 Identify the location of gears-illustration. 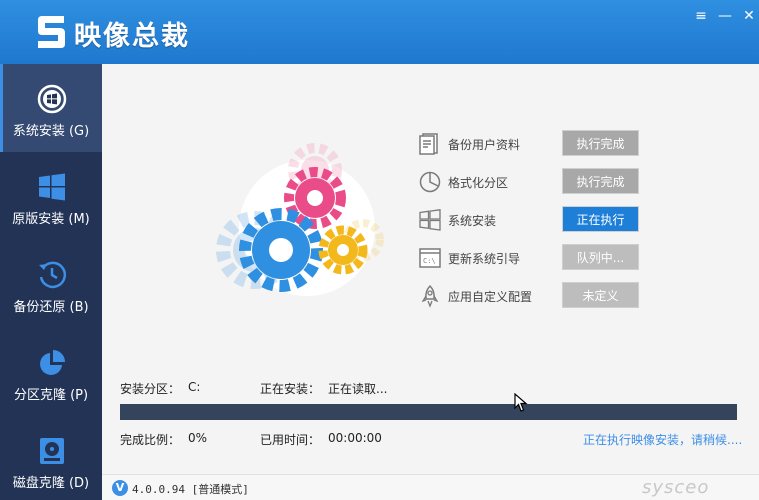
(300, 219).